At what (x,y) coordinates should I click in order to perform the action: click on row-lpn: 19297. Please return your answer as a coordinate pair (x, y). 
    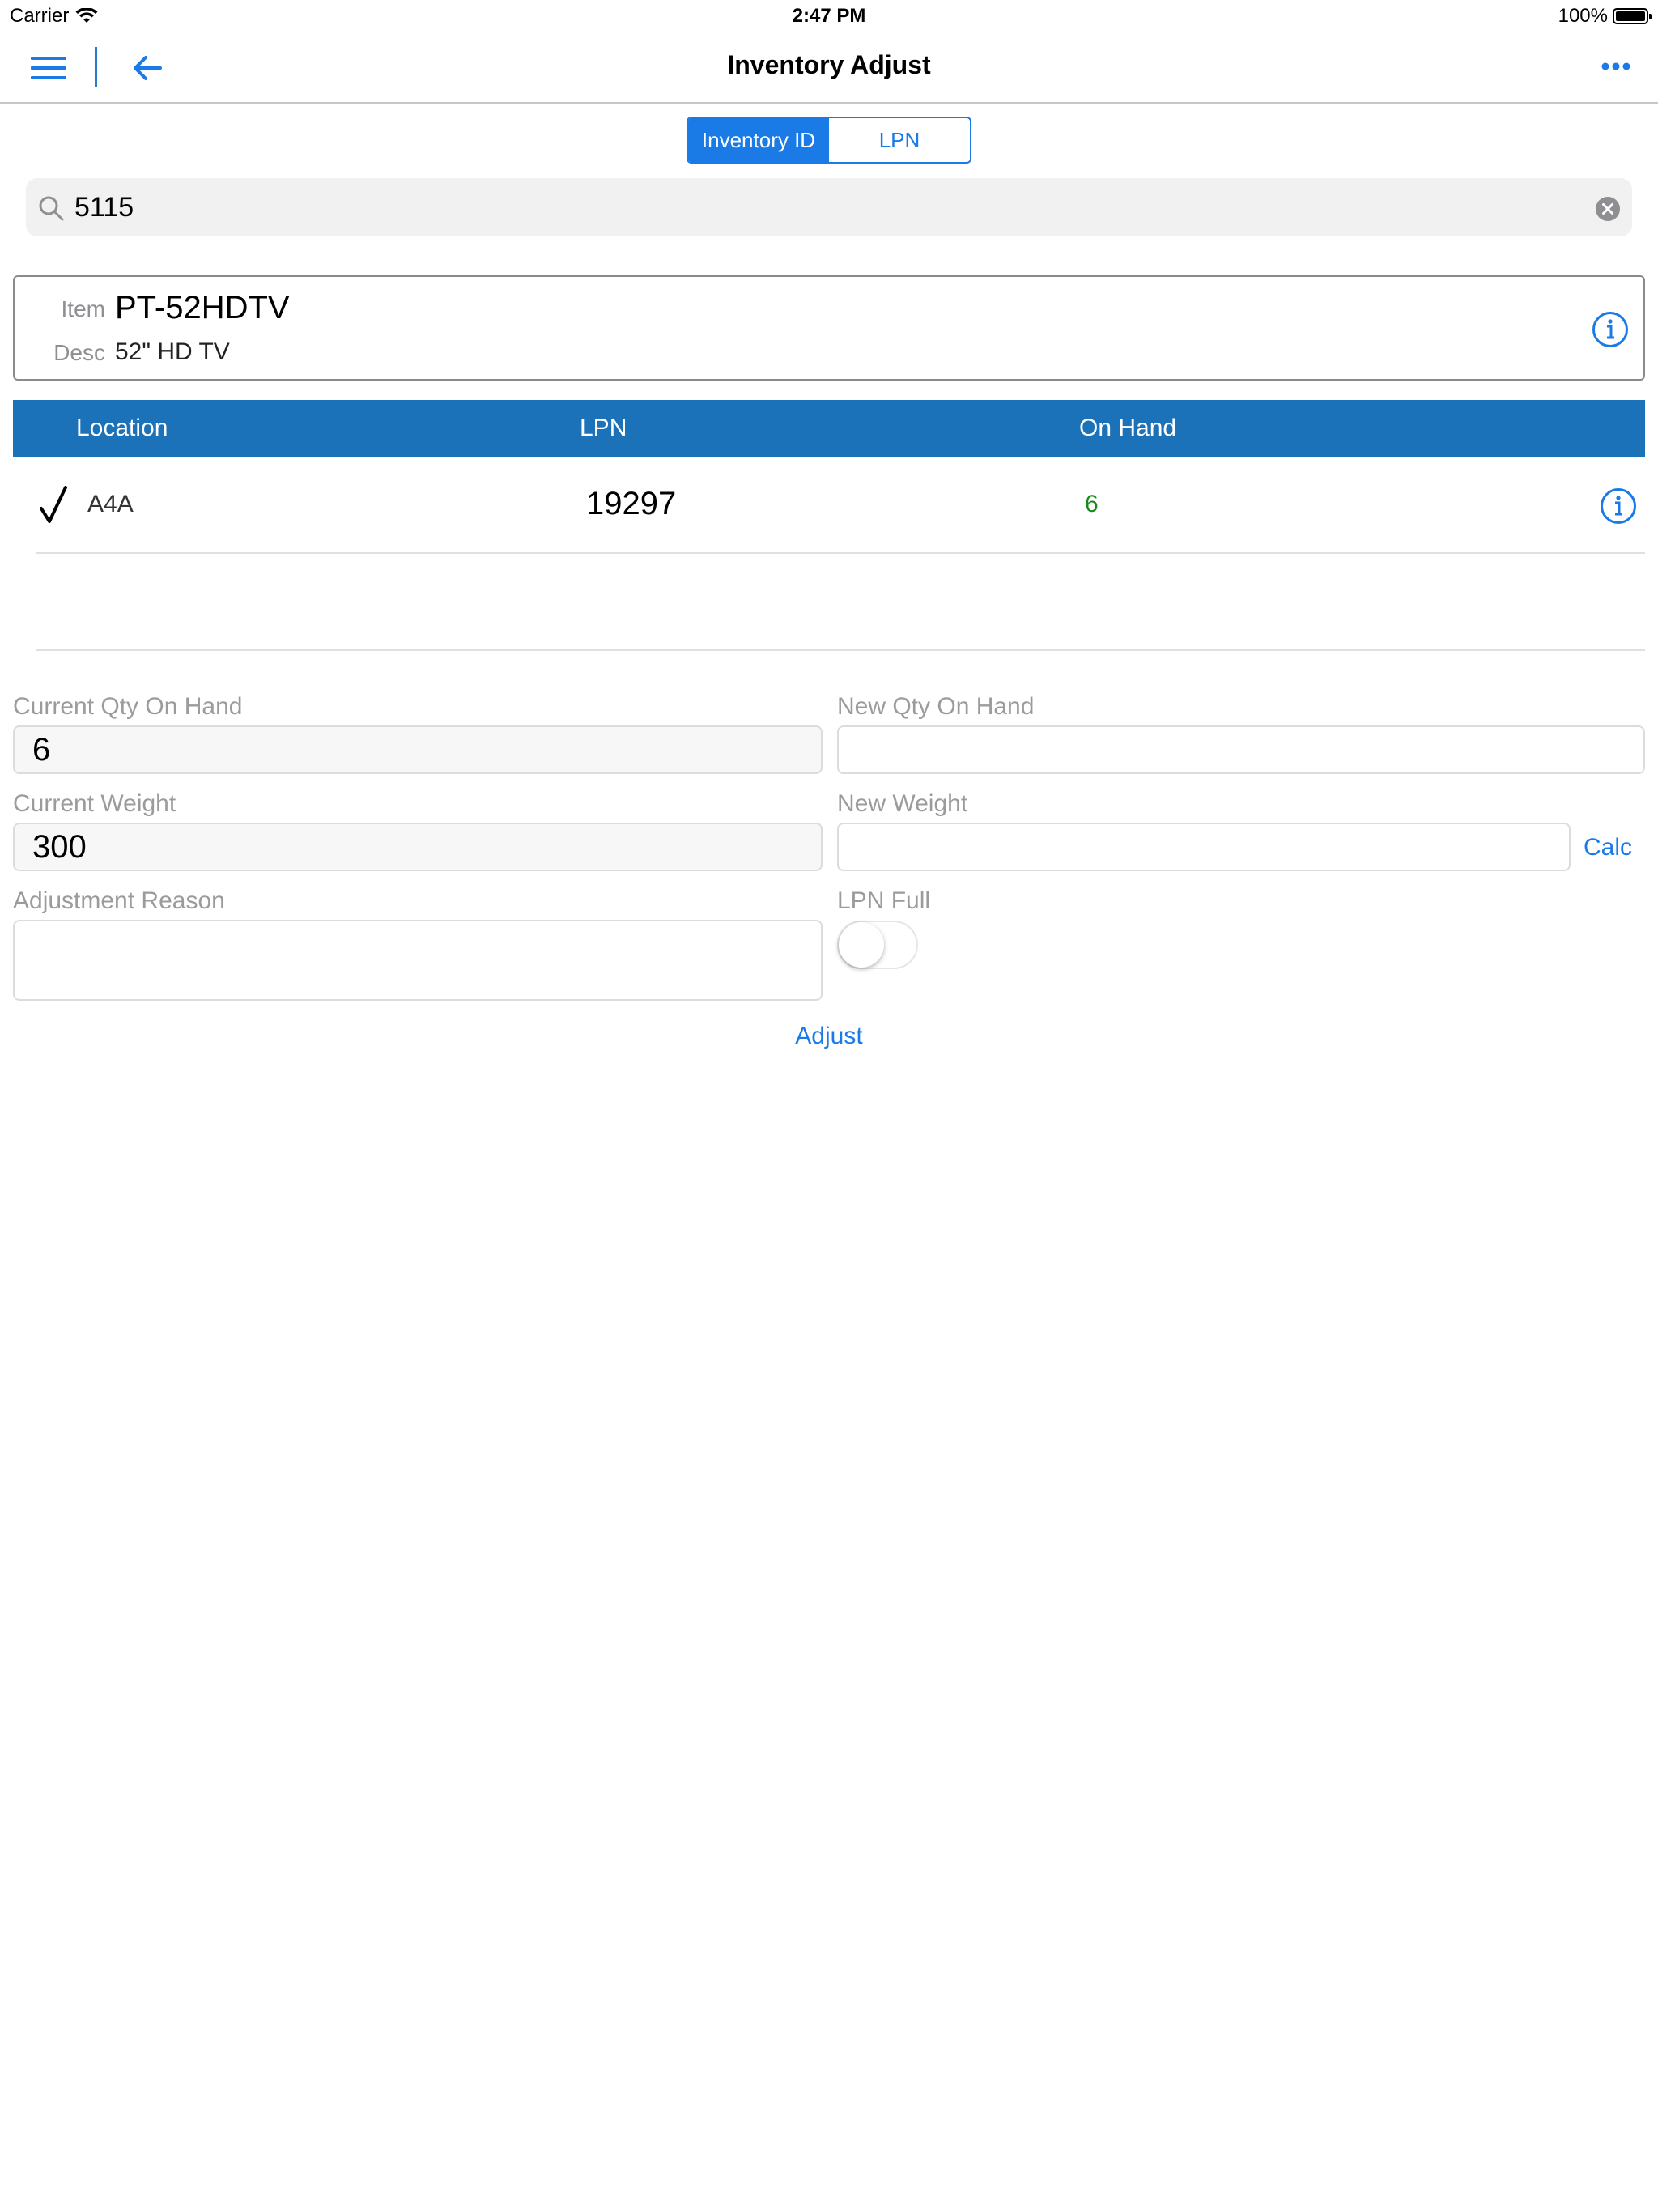
    Looking at the image, I should click on (631, 504).